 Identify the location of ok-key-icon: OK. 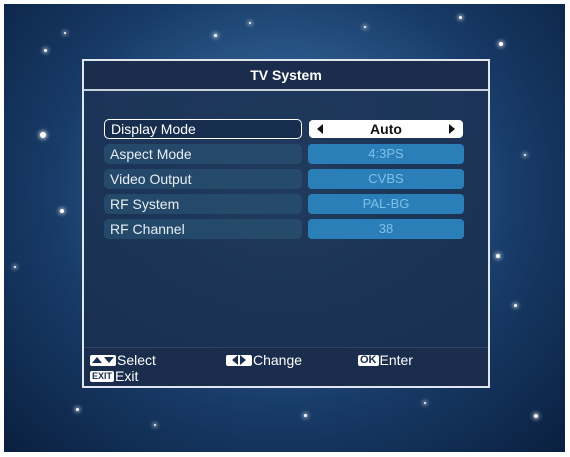
(368, 359).